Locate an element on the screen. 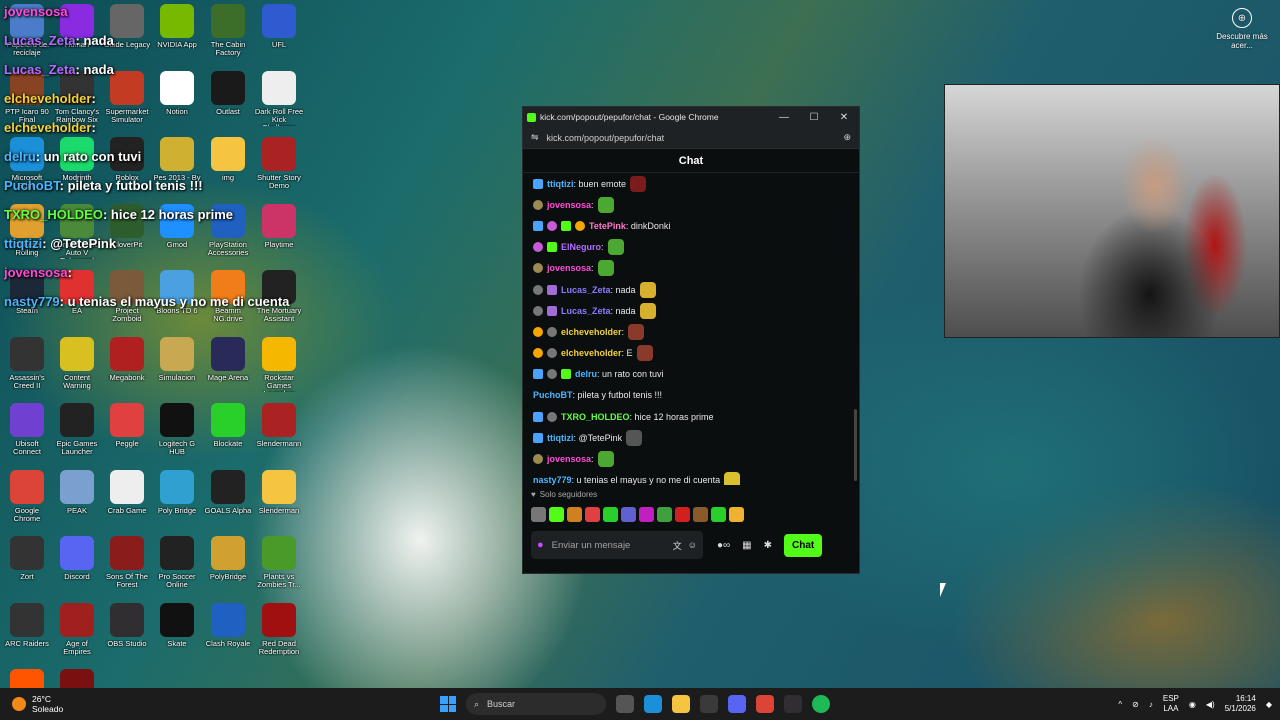 The image size is (1280, 720). desktop-icon: Megabonk is located at coordinates (127, 359).